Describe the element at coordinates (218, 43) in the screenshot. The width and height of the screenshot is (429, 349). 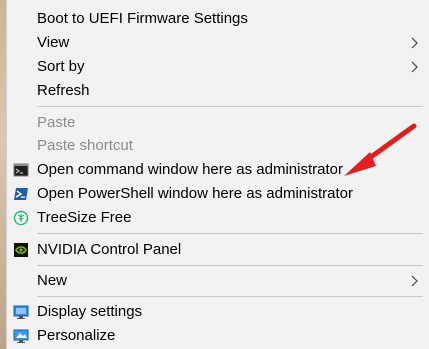
I see `menu-item-view: View` at that location.